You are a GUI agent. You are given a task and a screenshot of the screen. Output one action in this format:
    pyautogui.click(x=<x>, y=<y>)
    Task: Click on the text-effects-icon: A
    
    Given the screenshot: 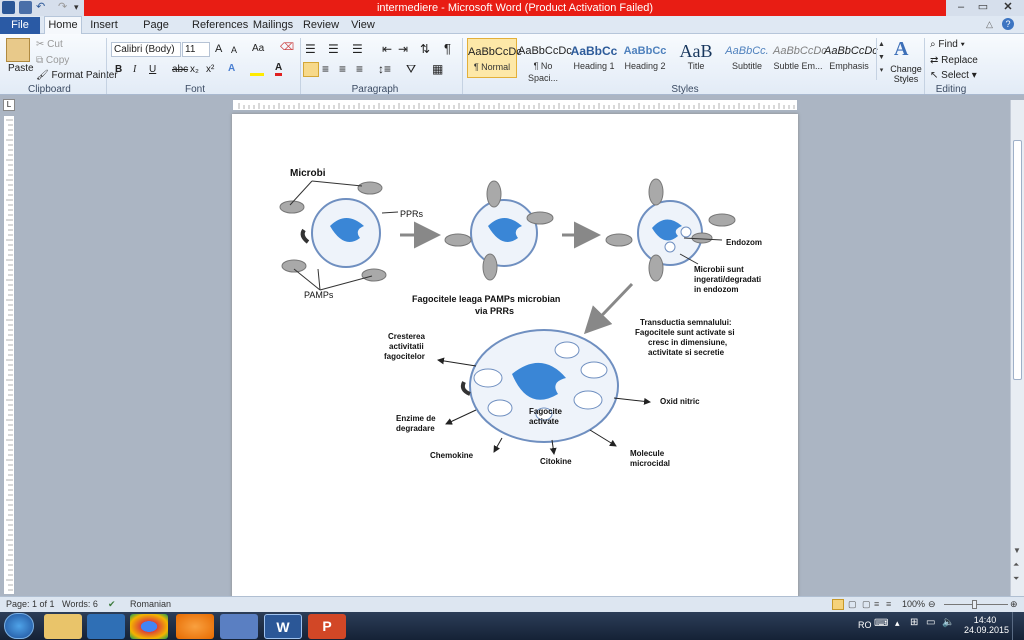 What is the action you would take?
    pyautogui.click(x=231, y=68)
    